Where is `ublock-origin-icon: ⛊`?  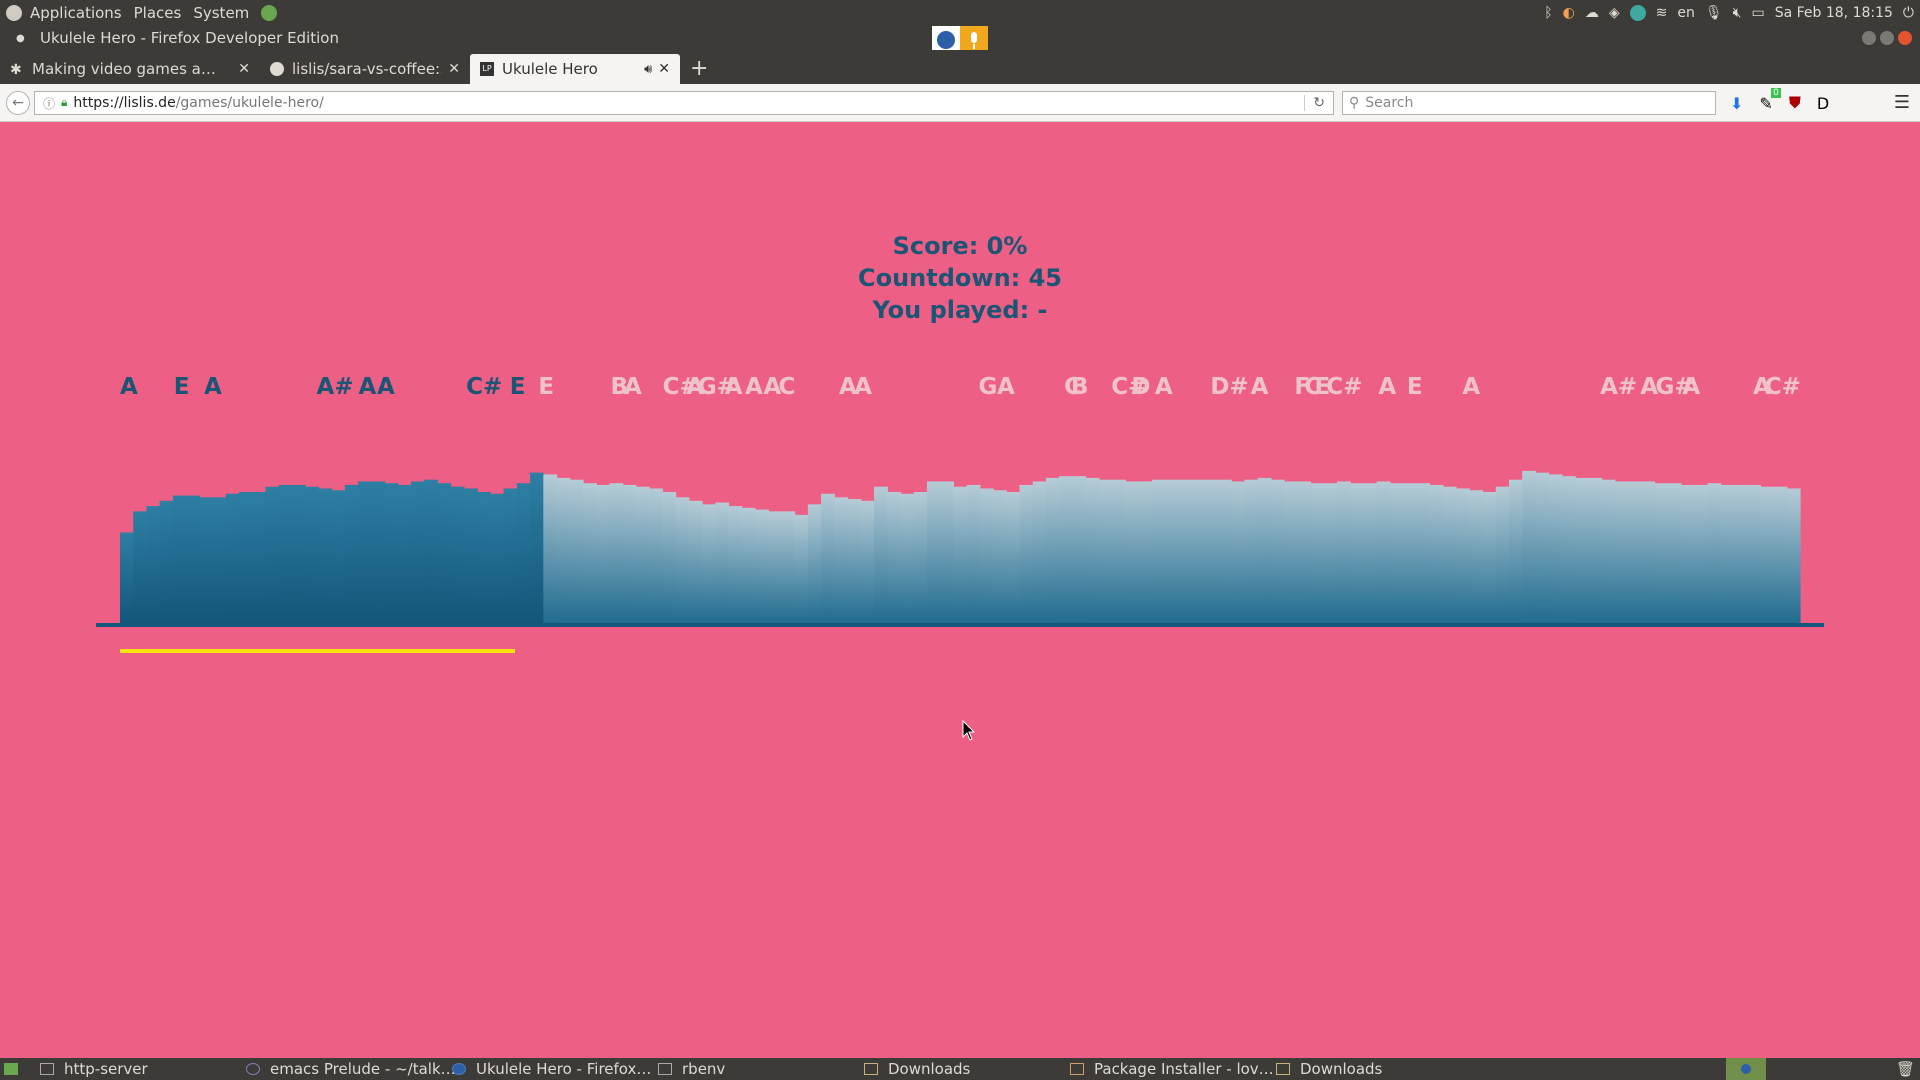
ublock-origin-icon: ⛊ is located at coordinates (1795, 103).